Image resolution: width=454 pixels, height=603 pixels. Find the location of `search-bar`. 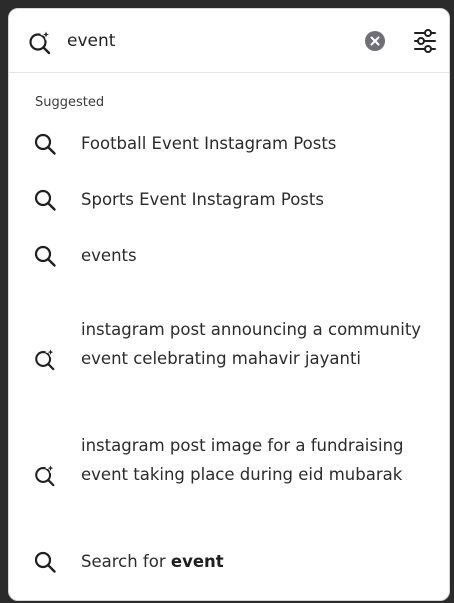

search-bar is located at coordinates (229, 41).